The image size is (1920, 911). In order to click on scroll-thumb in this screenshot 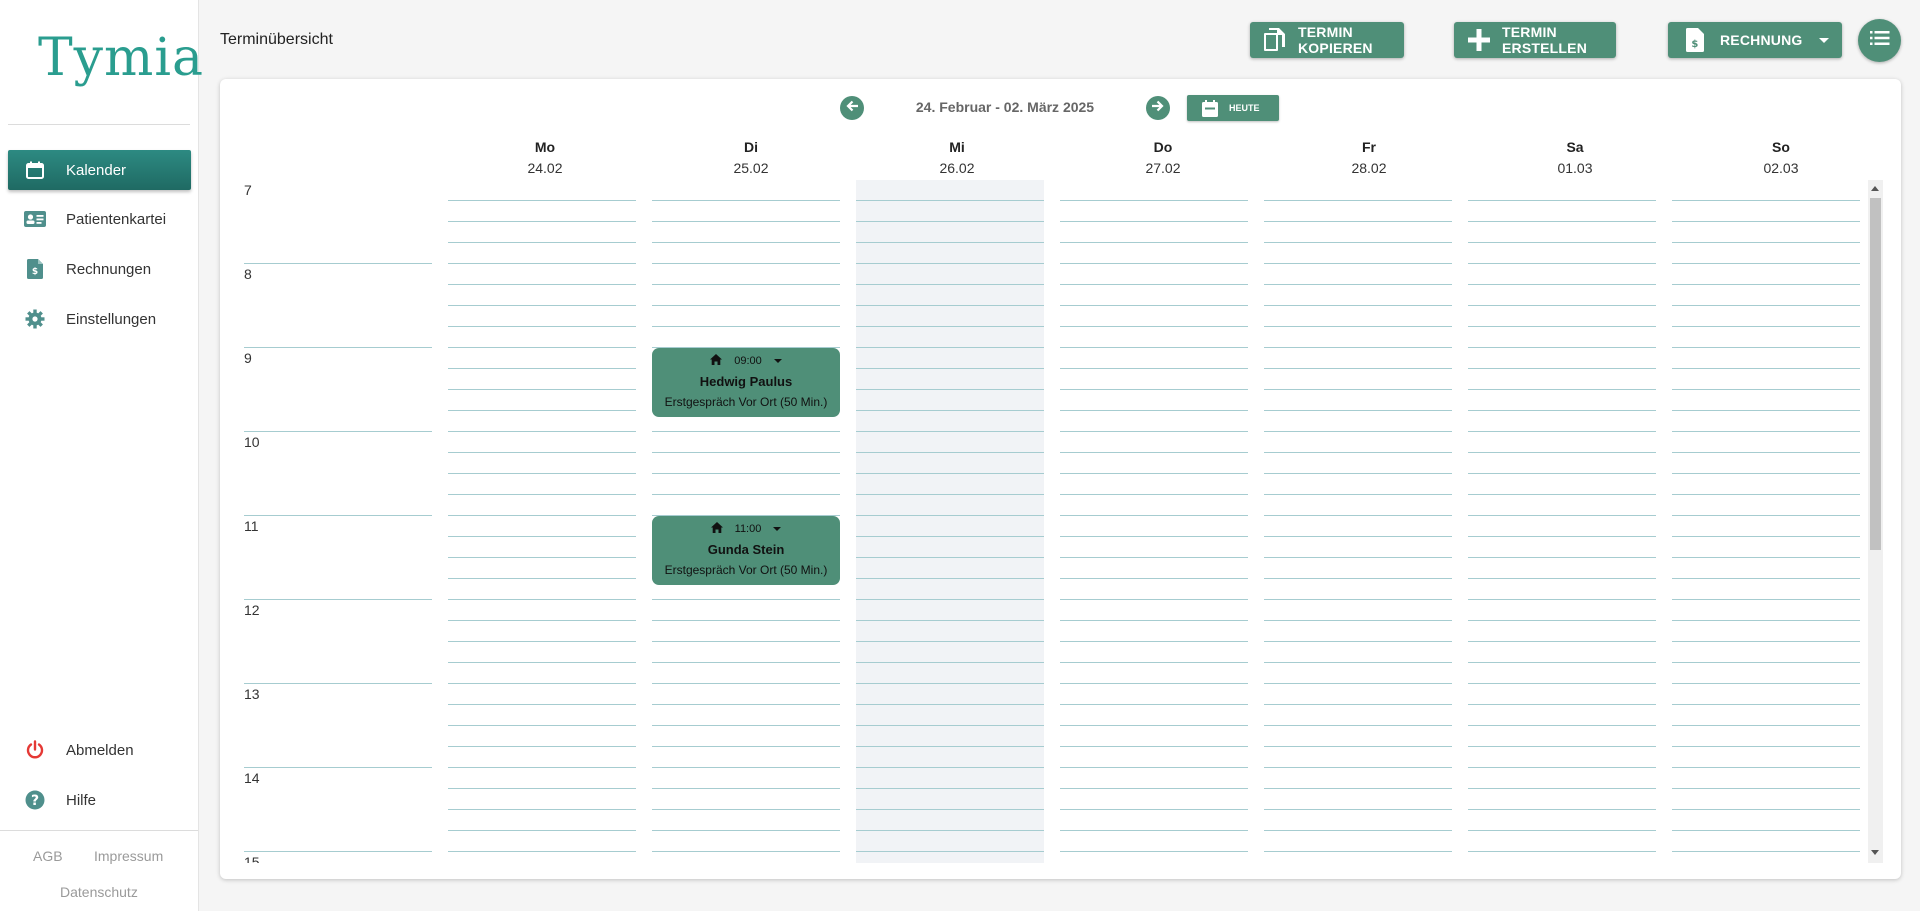, I will do `click(1875, 374)`.